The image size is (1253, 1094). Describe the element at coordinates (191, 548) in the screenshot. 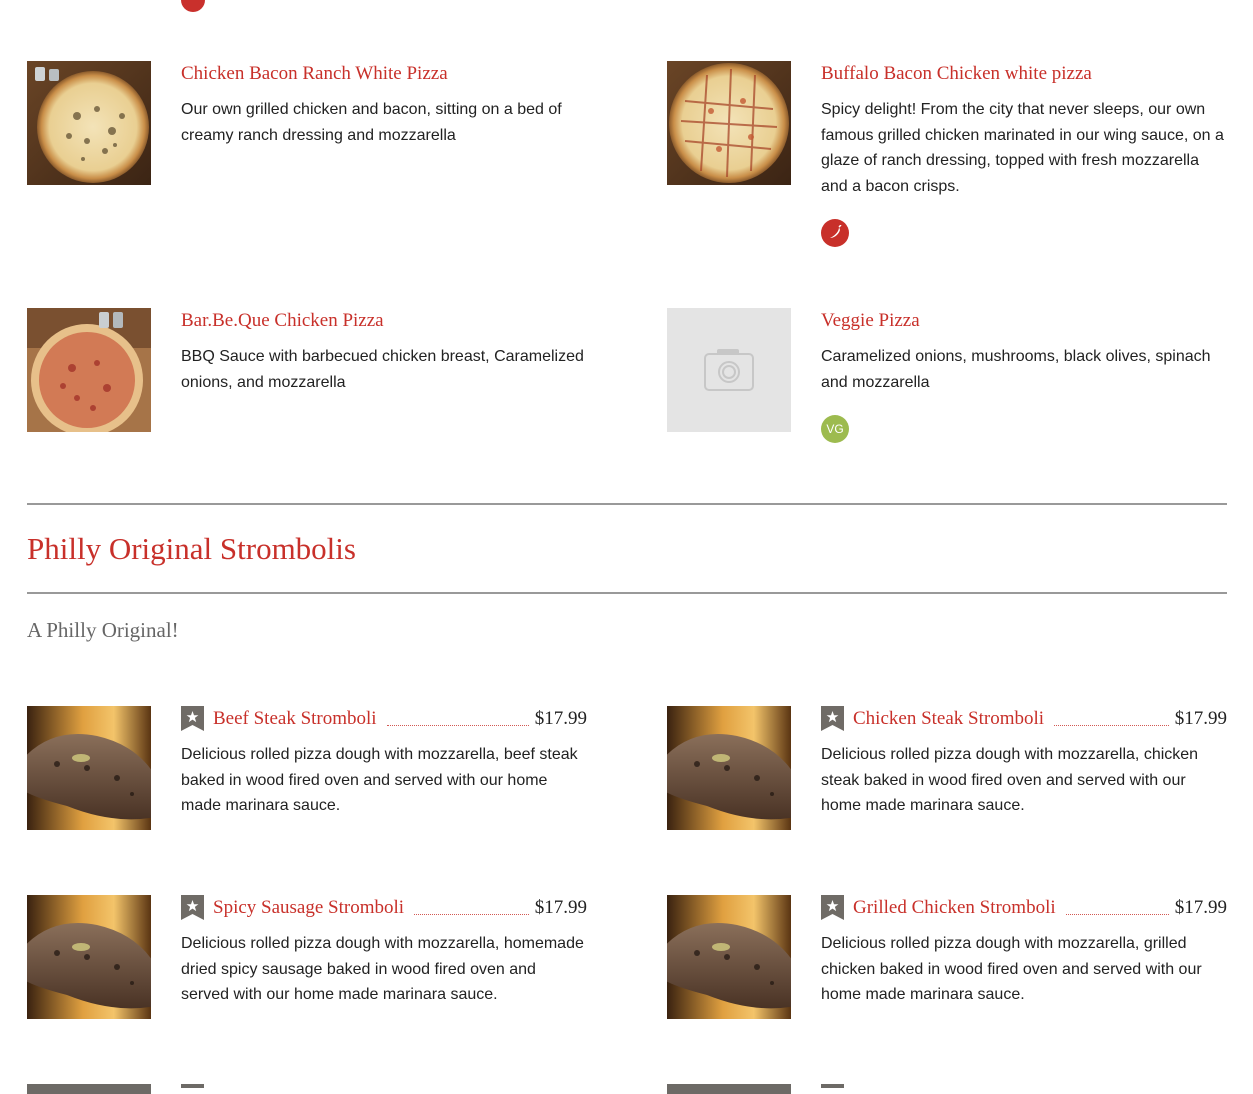

I see `section-title: Philly Original Strombolis` at that location.